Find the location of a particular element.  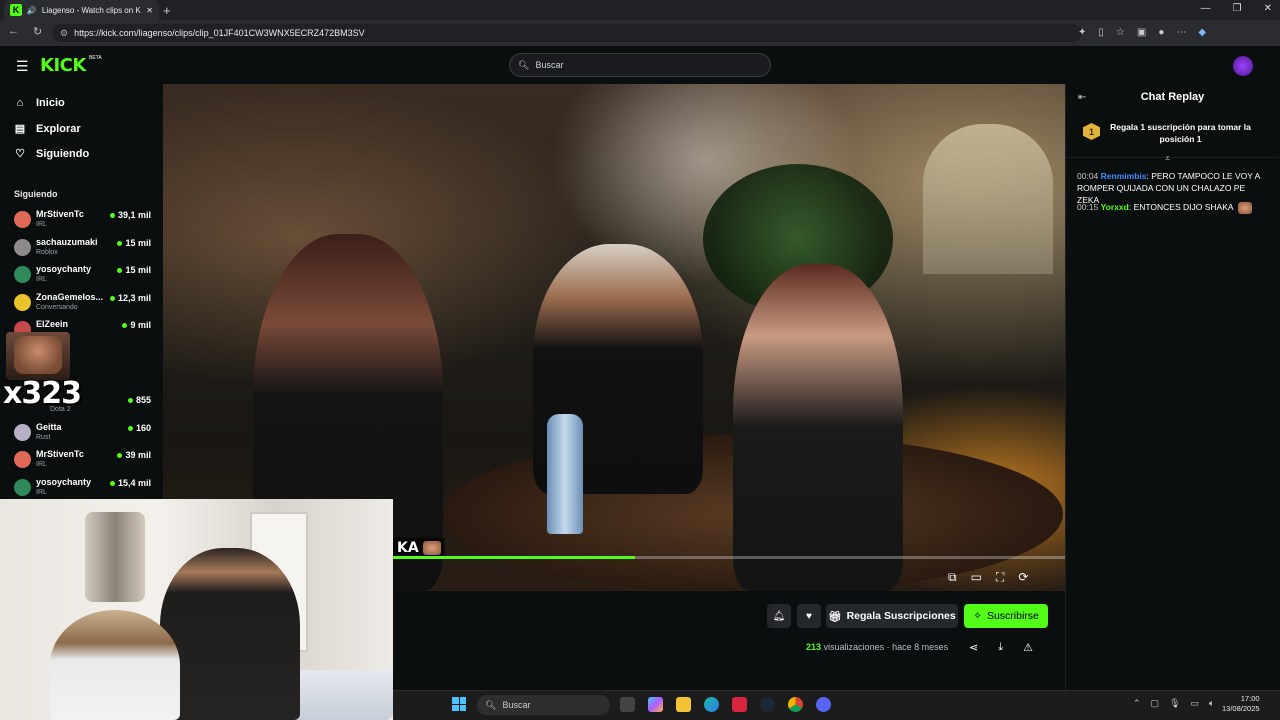

channel-category: Roblox is located at coordinates (47, 252).